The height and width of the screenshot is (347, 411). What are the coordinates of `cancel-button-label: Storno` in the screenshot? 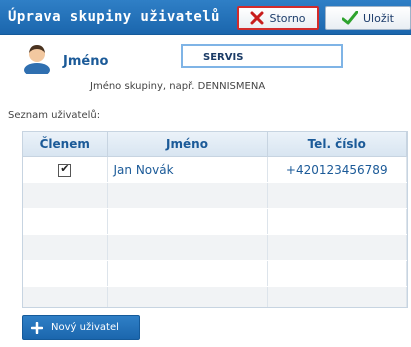 It's located at (287, 18).